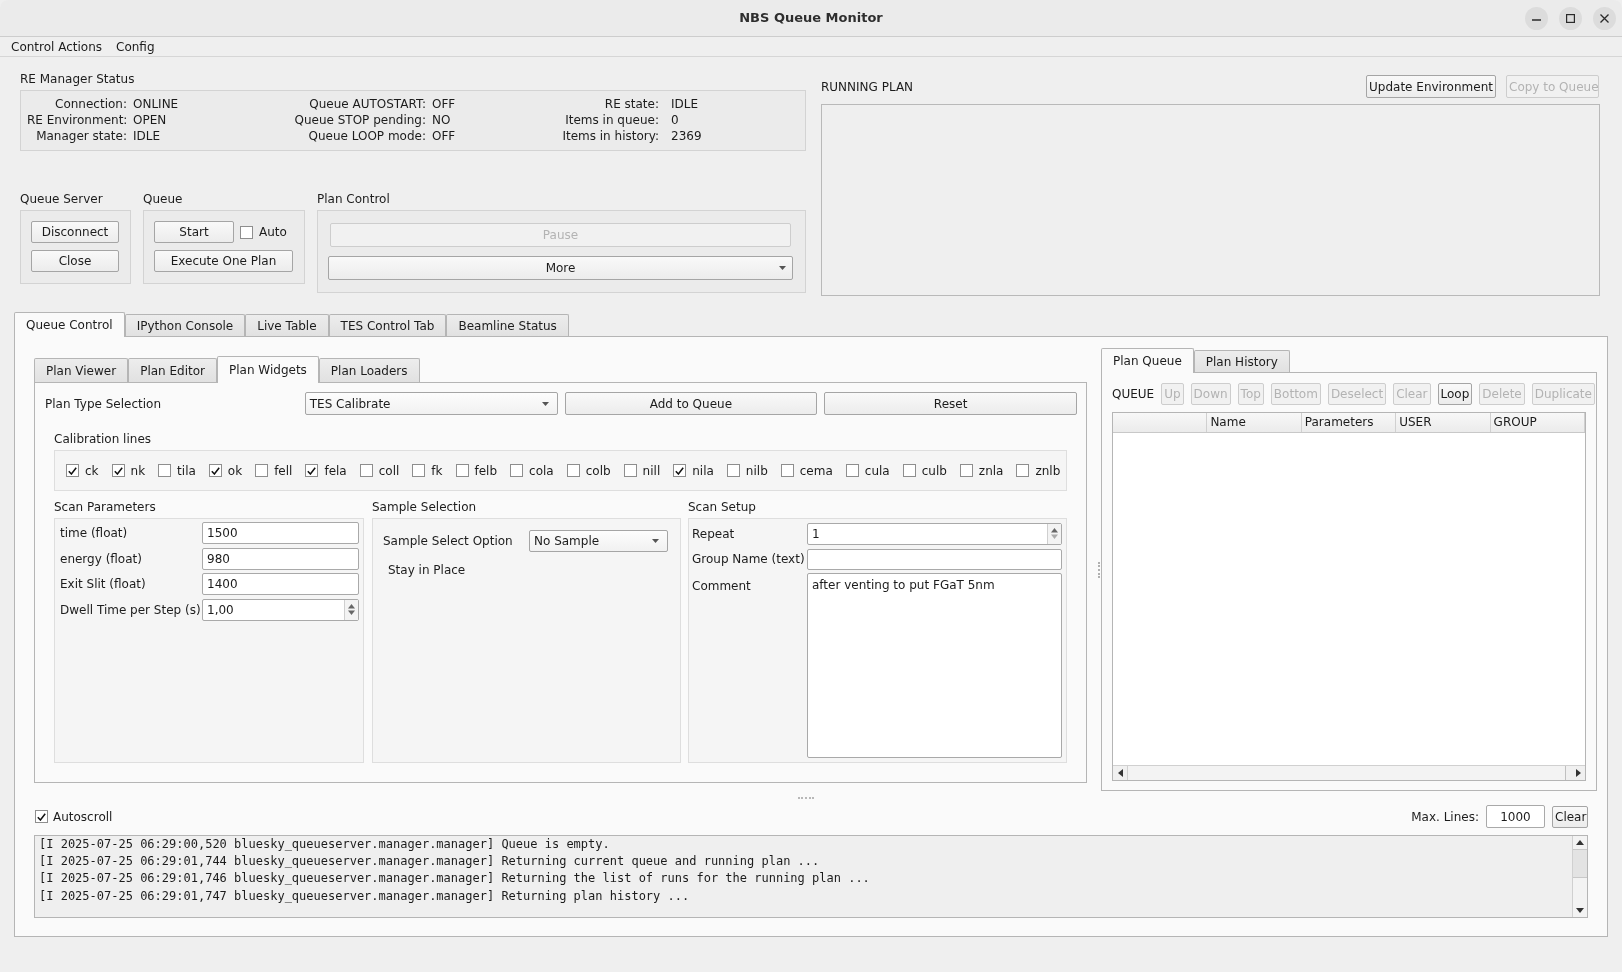 This screenshot has width=1622, height=972. I want to click on menu-item: Control Actions, so click(57, 46).